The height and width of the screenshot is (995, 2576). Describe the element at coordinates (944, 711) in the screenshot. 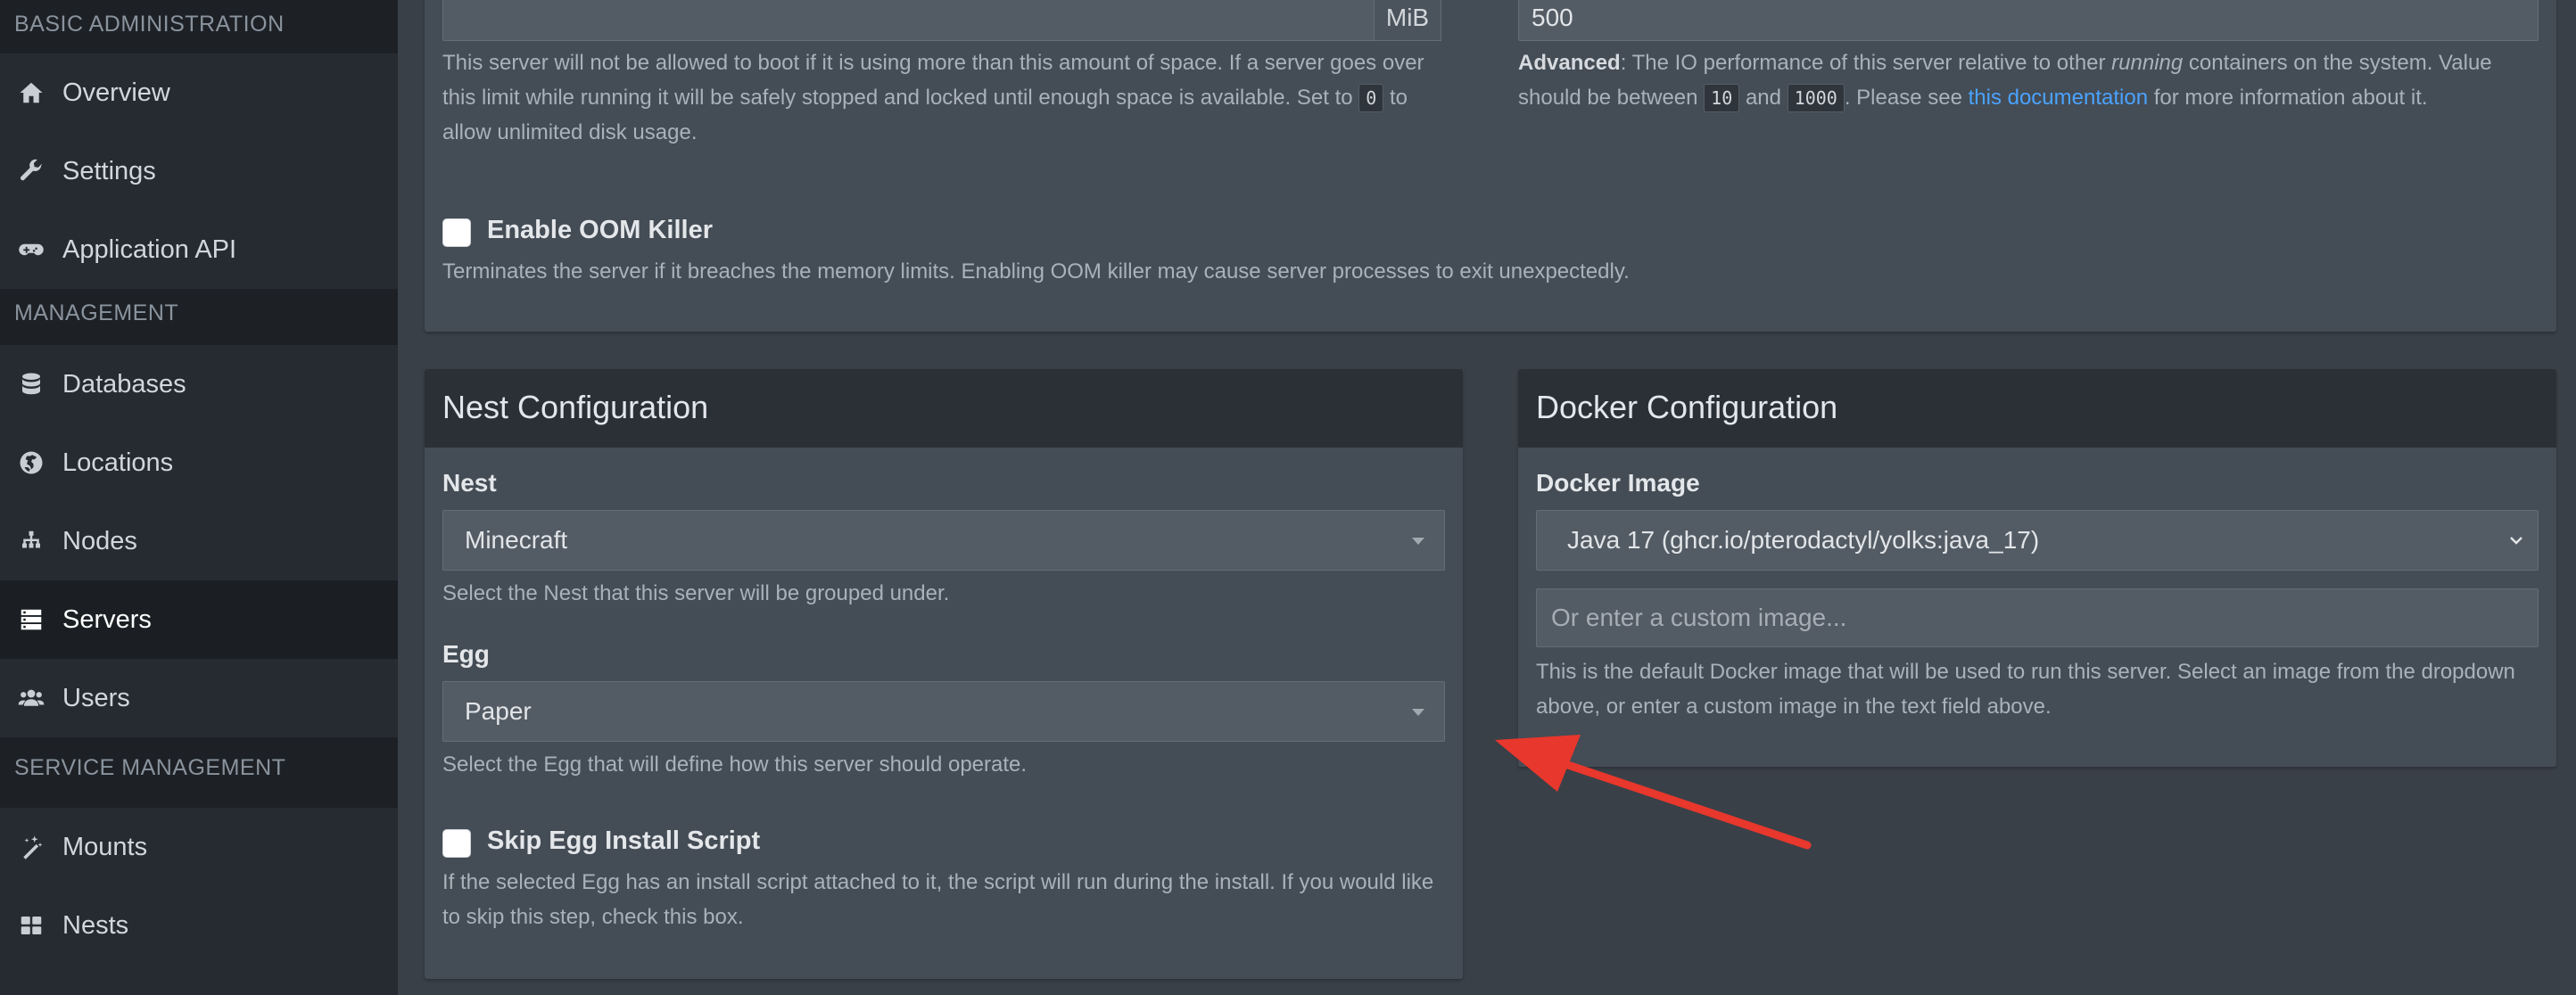

I see `egg-select: Paper` at that location.